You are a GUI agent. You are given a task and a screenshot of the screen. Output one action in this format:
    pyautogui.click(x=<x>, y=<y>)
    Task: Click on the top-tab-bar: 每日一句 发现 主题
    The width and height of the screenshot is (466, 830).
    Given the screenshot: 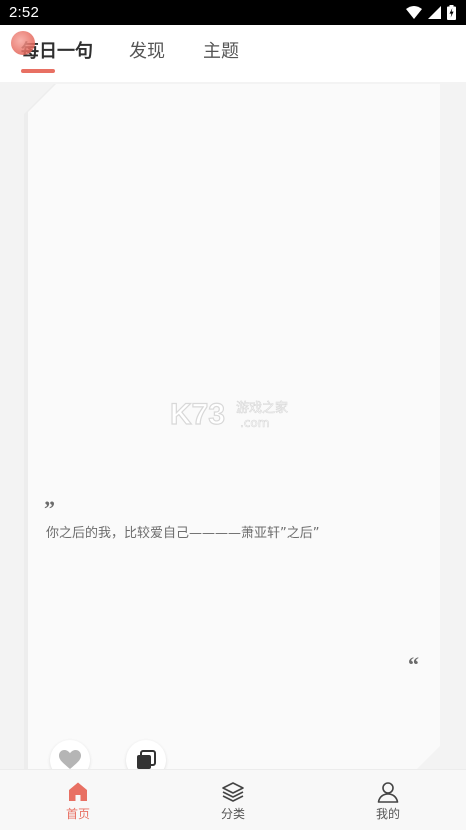 What is the action you would take?
    pyautogui.click(x=233, y=53)
    